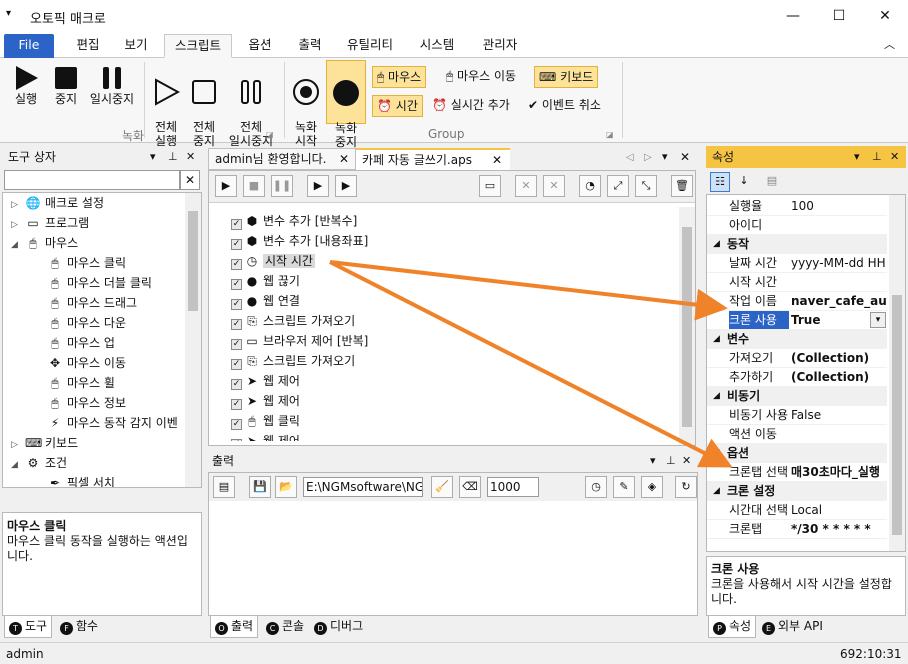 This screenshot has width=908, height=664. What do you see at coordinates (618, 186) in the screenshot?
I see `expand-icon: ⤢` at bounding box center [618, 186].